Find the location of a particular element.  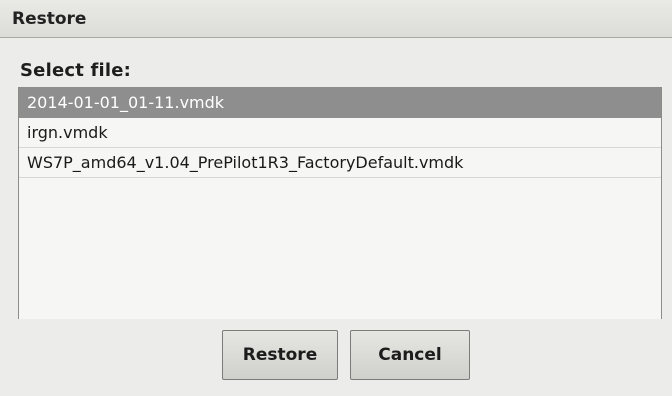

button-row: Restore Cancel is located at coordinates (336, 355).